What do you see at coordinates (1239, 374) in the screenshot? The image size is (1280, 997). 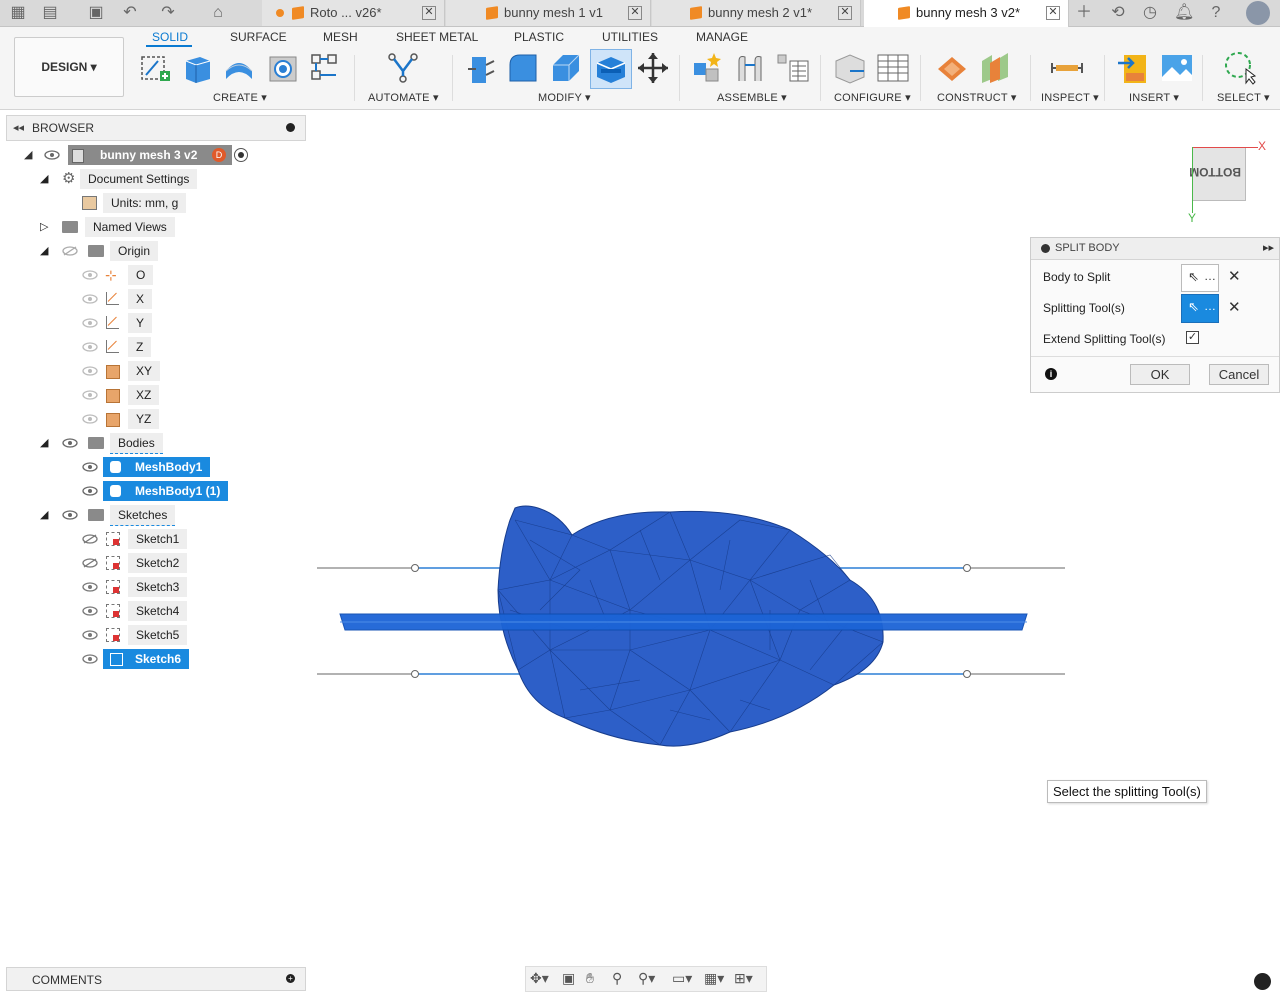 I see `cancel-button: Cancel` at bounding box center [1239, 374].